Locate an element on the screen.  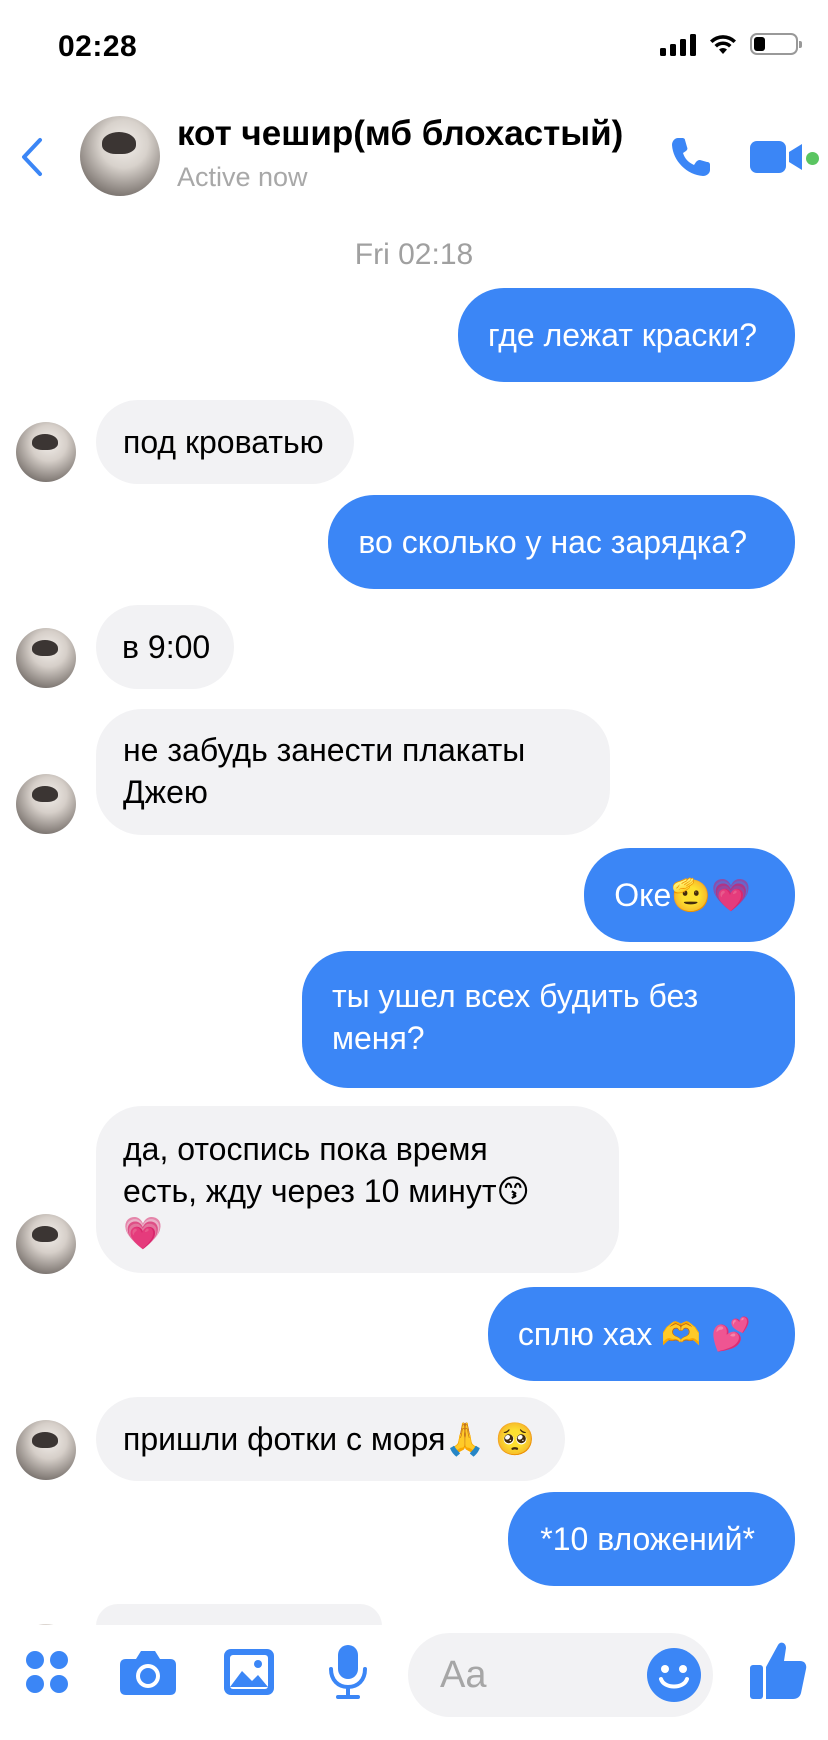
online-indicator is located at coordinates (812, 158).